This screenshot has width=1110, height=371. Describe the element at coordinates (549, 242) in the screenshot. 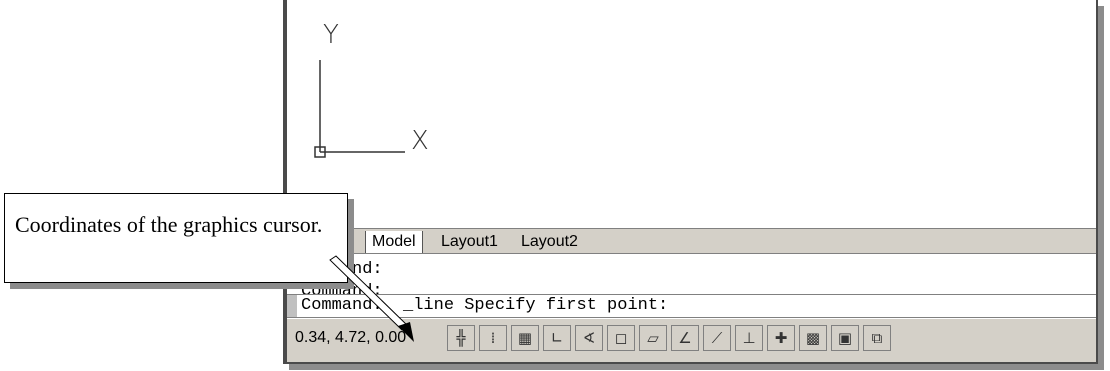

I see `tab-layout2: Layout2` at that location.